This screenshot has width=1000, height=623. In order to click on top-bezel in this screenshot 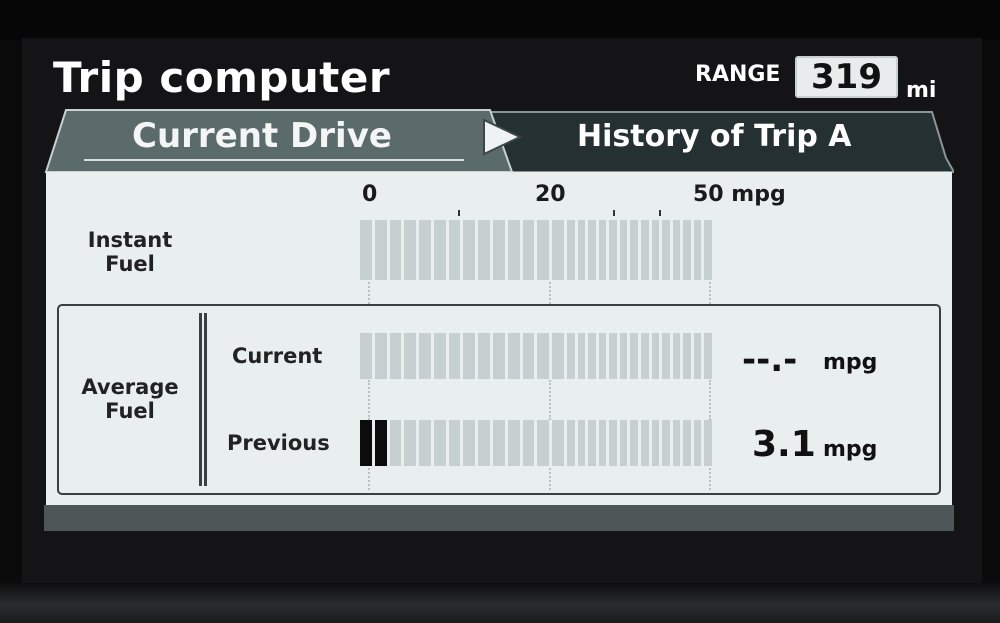, I will do `click(500, 20)`.